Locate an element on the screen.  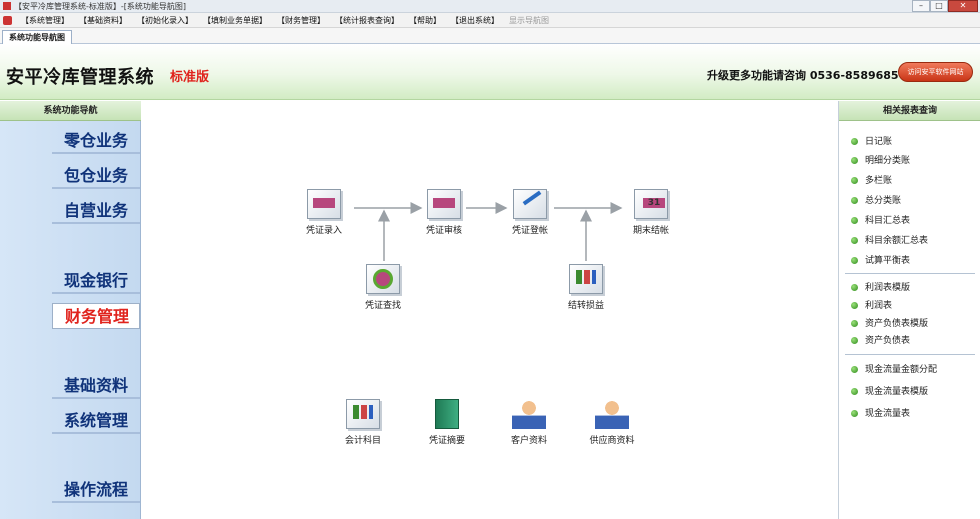
report-link-income-statement: 利润表 is located at coordinates (871, 306).